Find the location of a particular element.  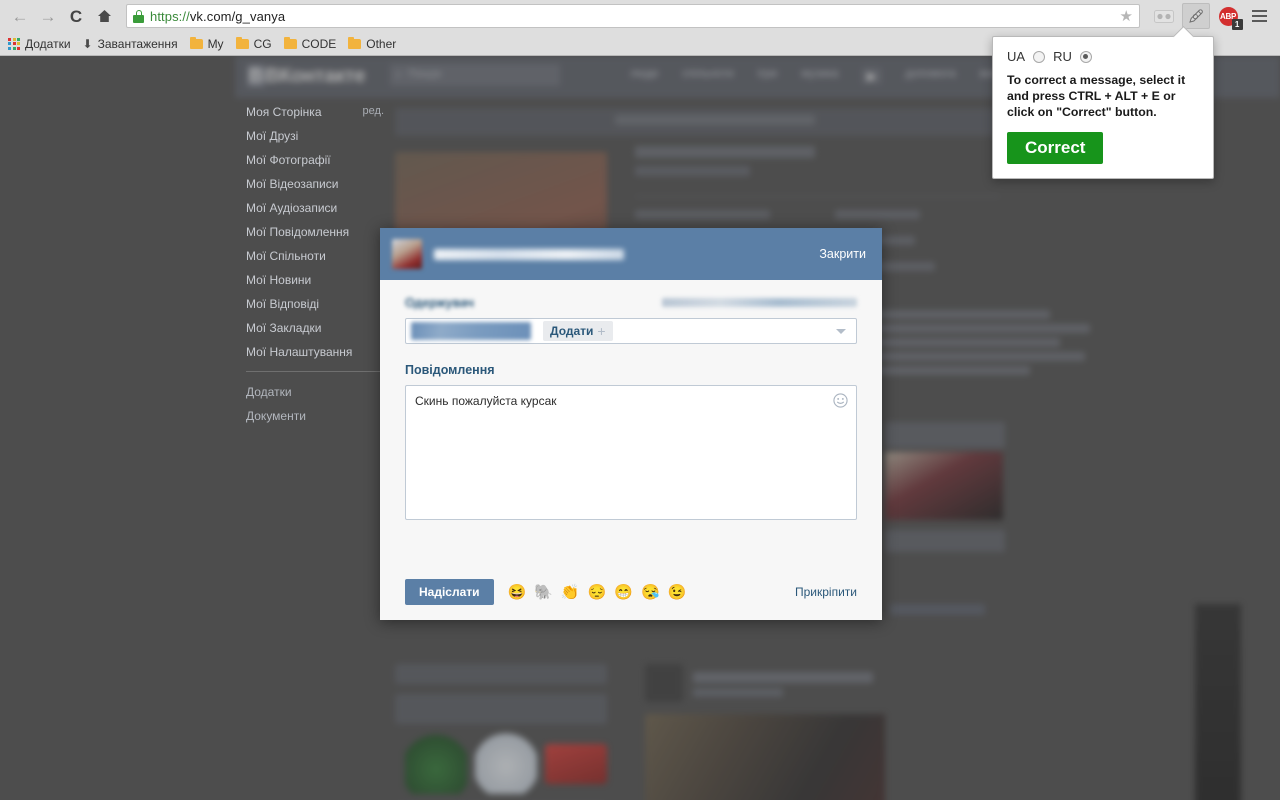

vk-widget-link is located at coordinates (937, 609).